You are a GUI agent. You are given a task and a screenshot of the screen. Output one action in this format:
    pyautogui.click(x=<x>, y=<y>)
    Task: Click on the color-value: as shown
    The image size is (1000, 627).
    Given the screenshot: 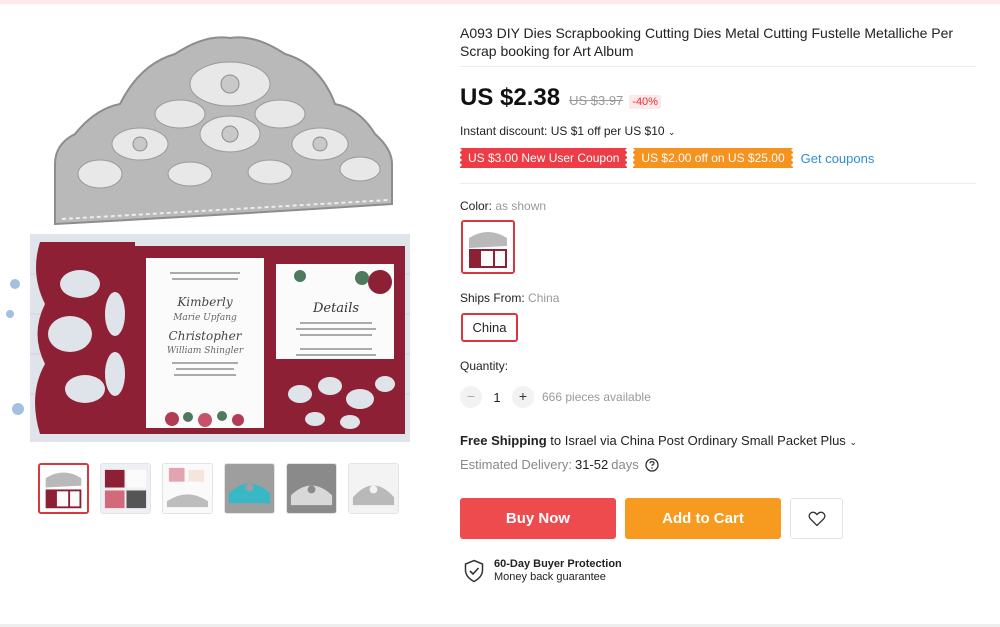 What is the action you would take?
    pyautogui.click(x=521, y=206)
    